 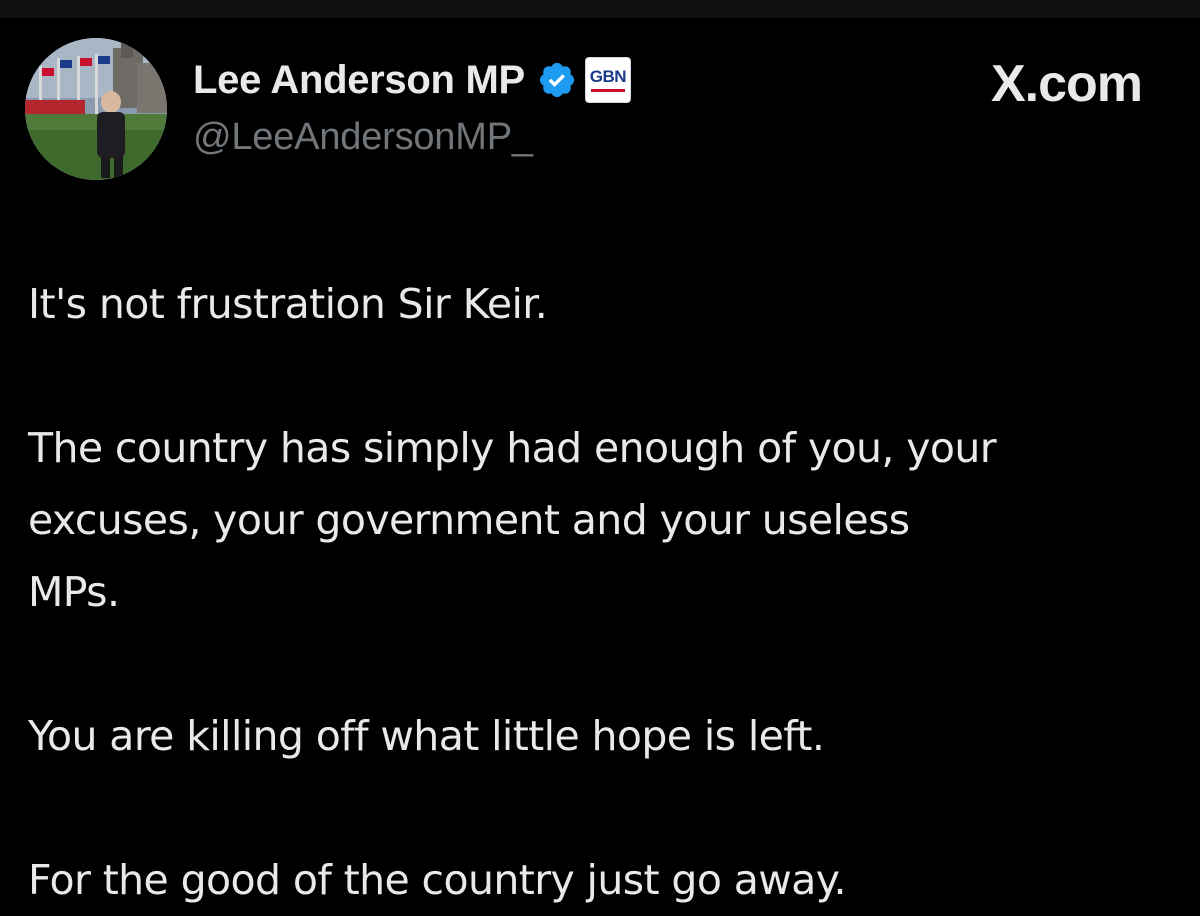 I want to click on tweet-paragraph-1: It's not frustration Sir Keir., so click(x=288, y=304).